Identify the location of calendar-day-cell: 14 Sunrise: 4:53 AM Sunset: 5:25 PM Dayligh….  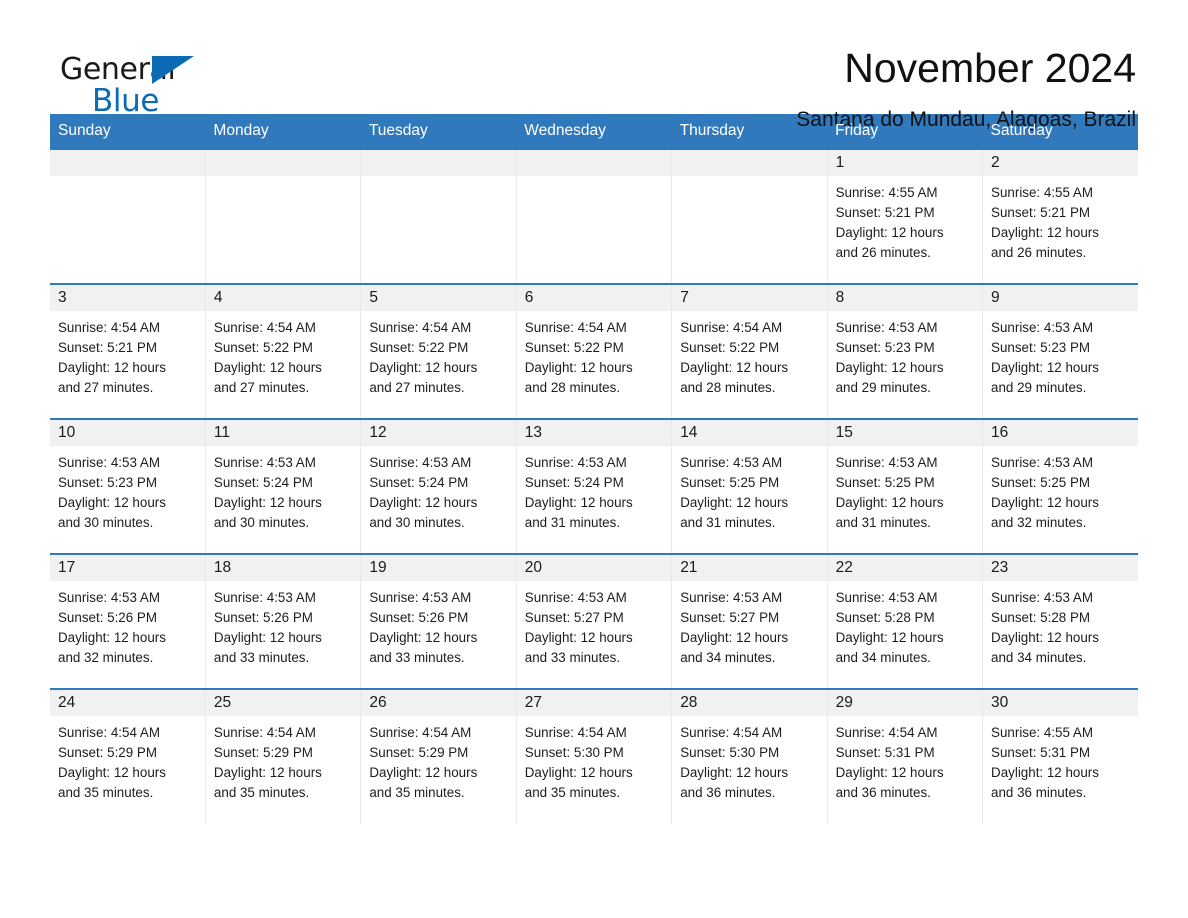
(749, 486).